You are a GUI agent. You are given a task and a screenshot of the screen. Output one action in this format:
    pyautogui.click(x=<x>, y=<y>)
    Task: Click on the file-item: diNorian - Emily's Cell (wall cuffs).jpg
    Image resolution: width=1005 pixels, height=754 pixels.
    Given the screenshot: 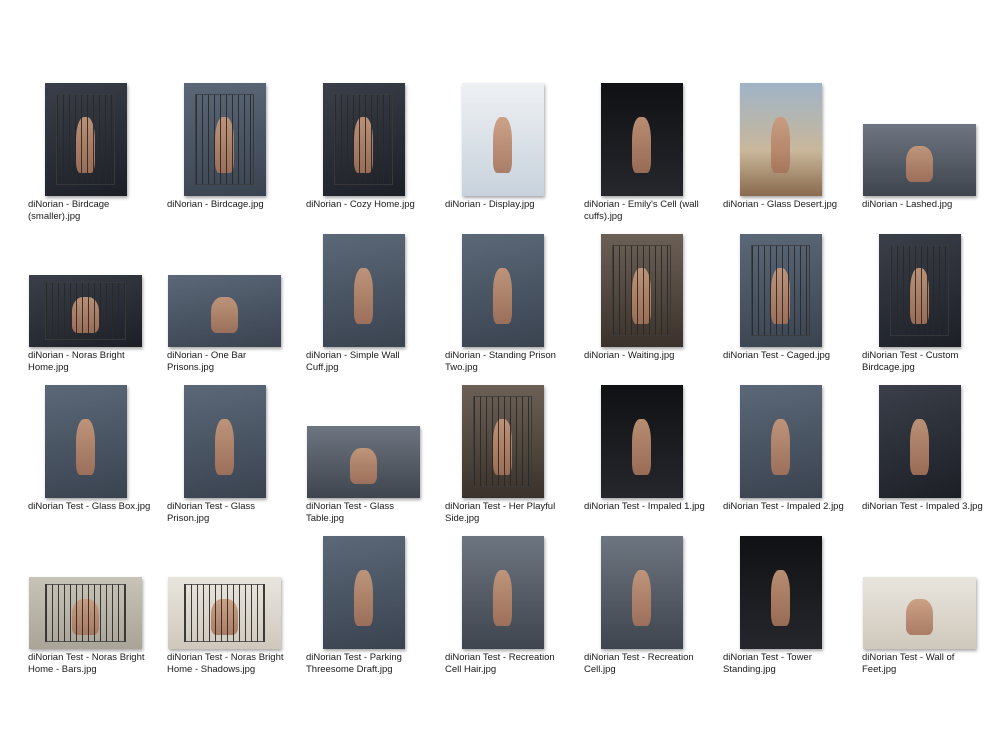 What is the action you would take?
    pyautogui.click(x=641, y=153)
    